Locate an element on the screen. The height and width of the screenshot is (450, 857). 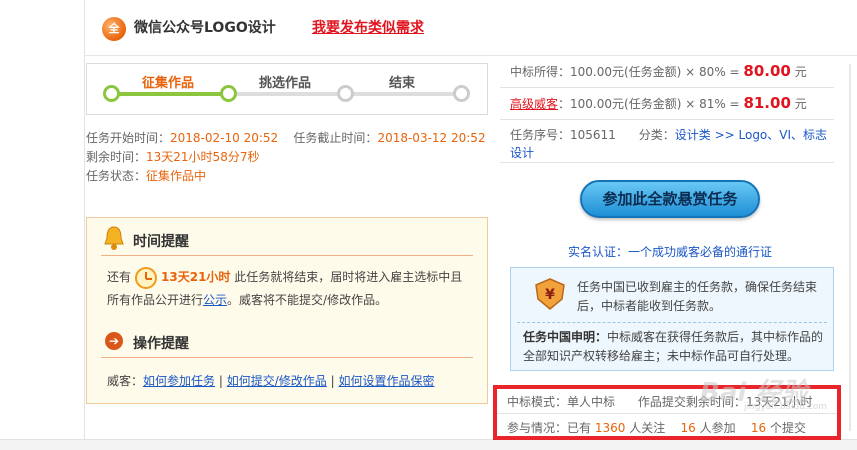
guarantee-text: 任务中国已收到雇主的任务款，确保任务结束后，中标者能收到任务款。 is located at coordinates (697, 296).